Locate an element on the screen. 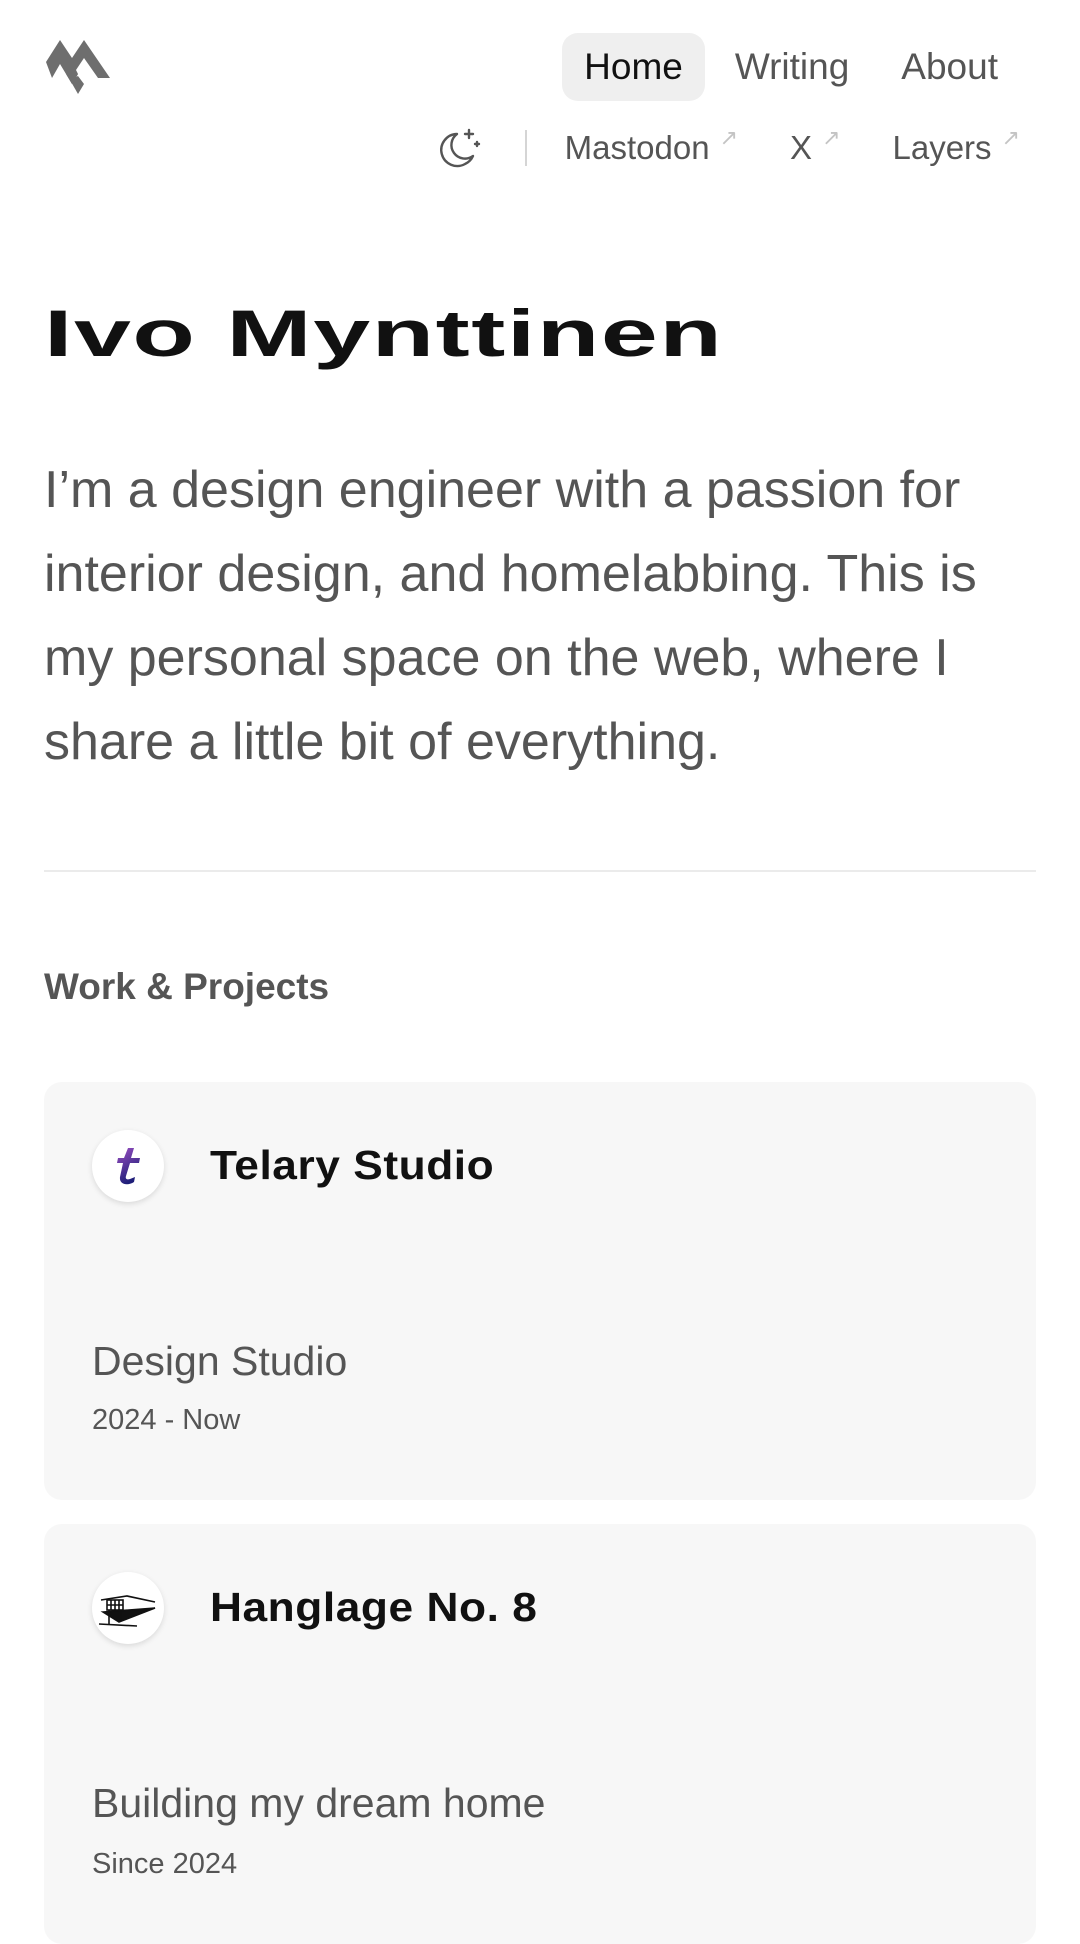  social-link-layers: Layers ↗ is located at coordinates (956, 146).